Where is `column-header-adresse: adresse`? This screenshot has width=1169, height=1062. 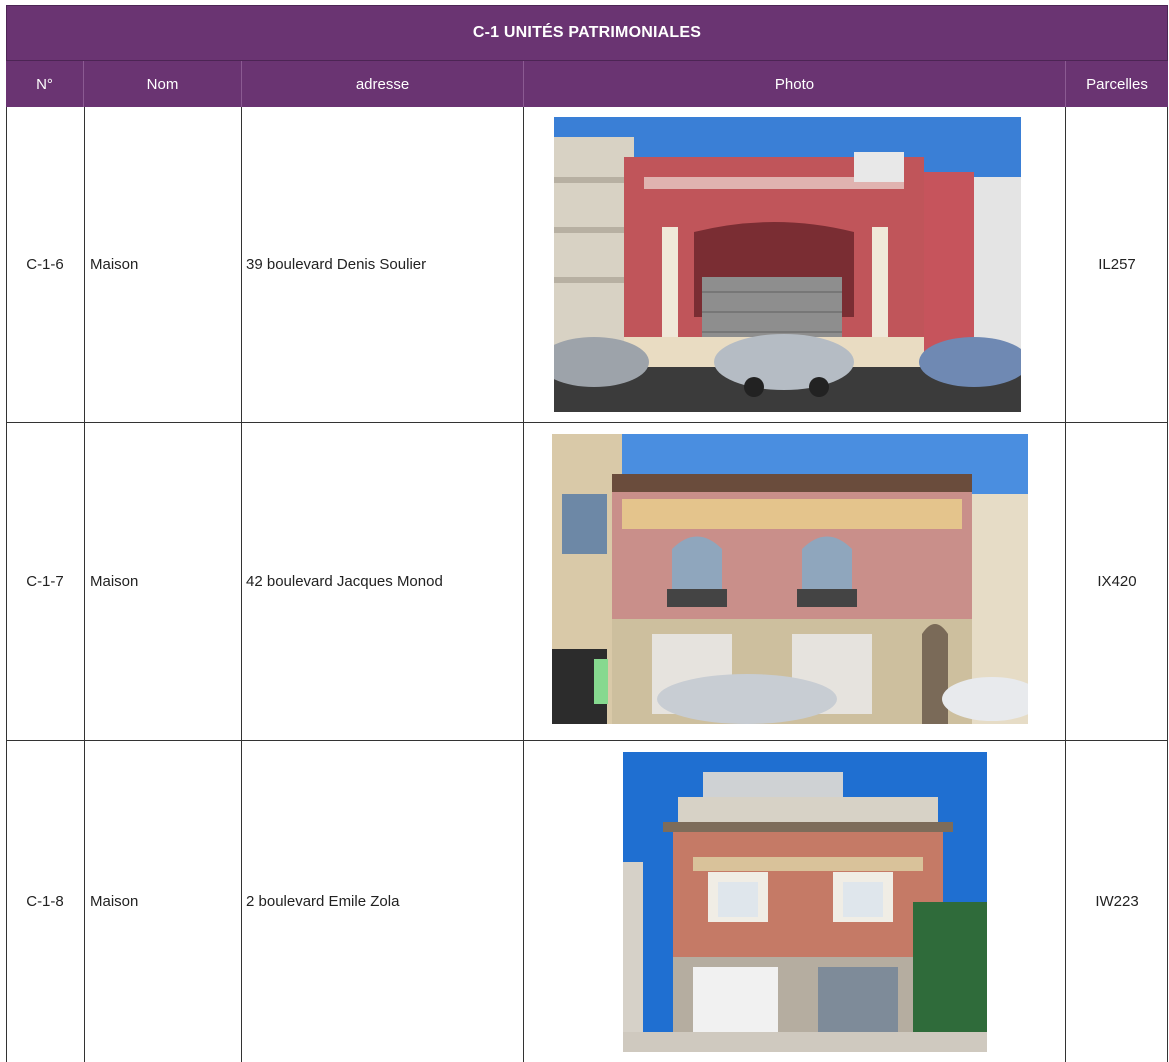 column-header-adresse: adresse is located at coordinates (383, 84).